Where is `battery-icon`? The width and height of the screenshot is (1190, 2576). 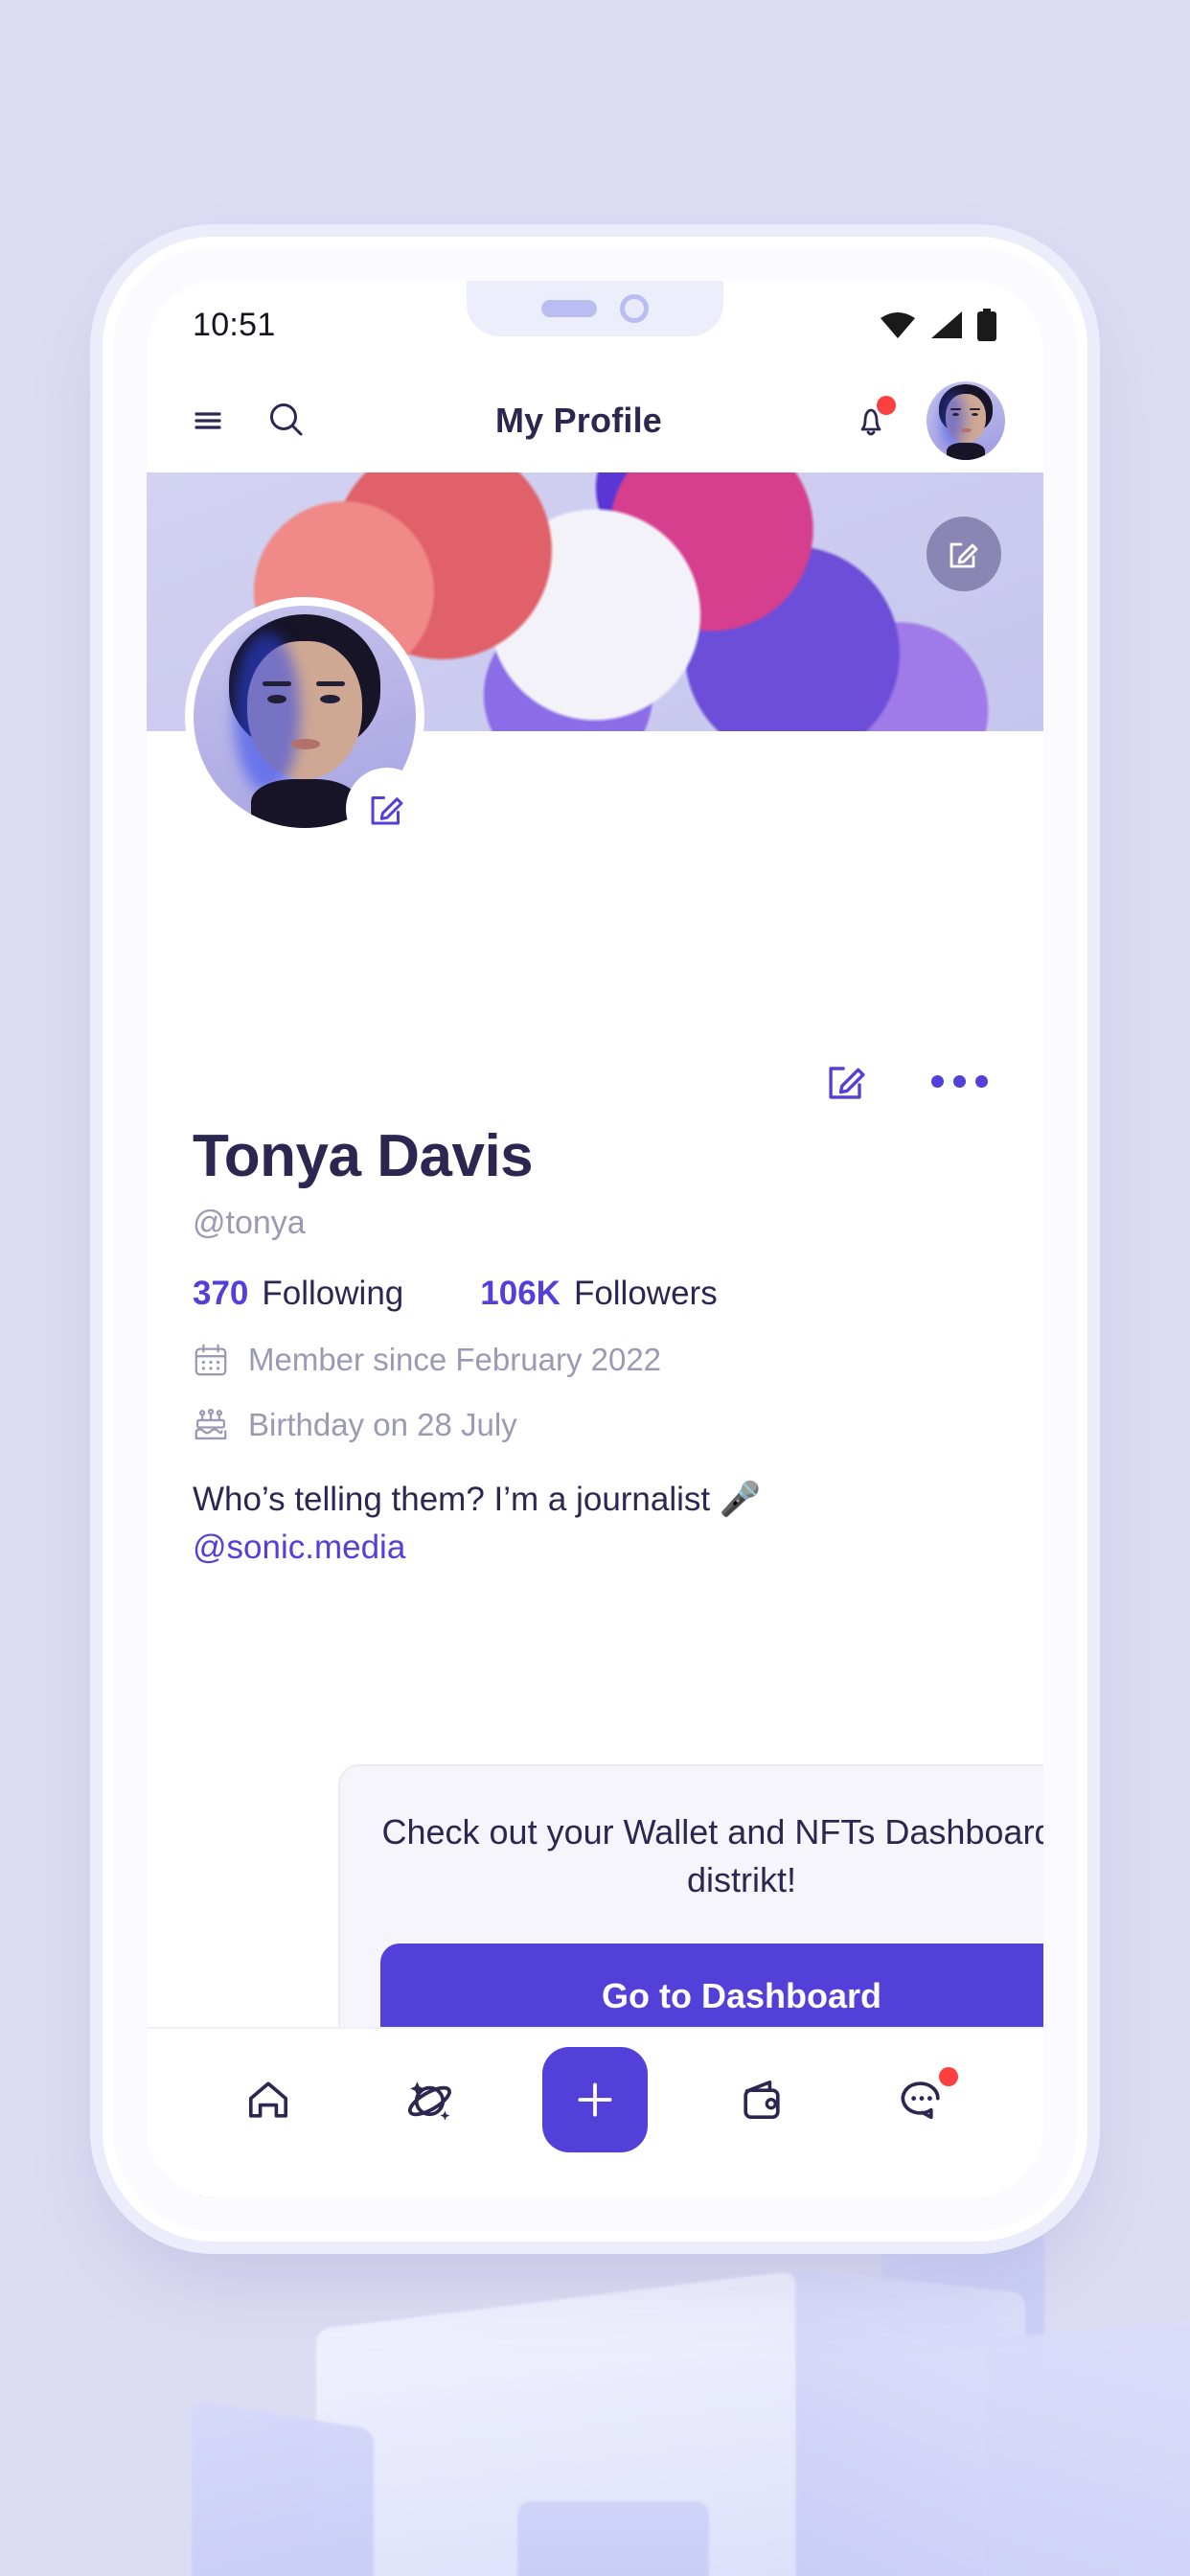 battery-icon is located at coordinates (986, 325).